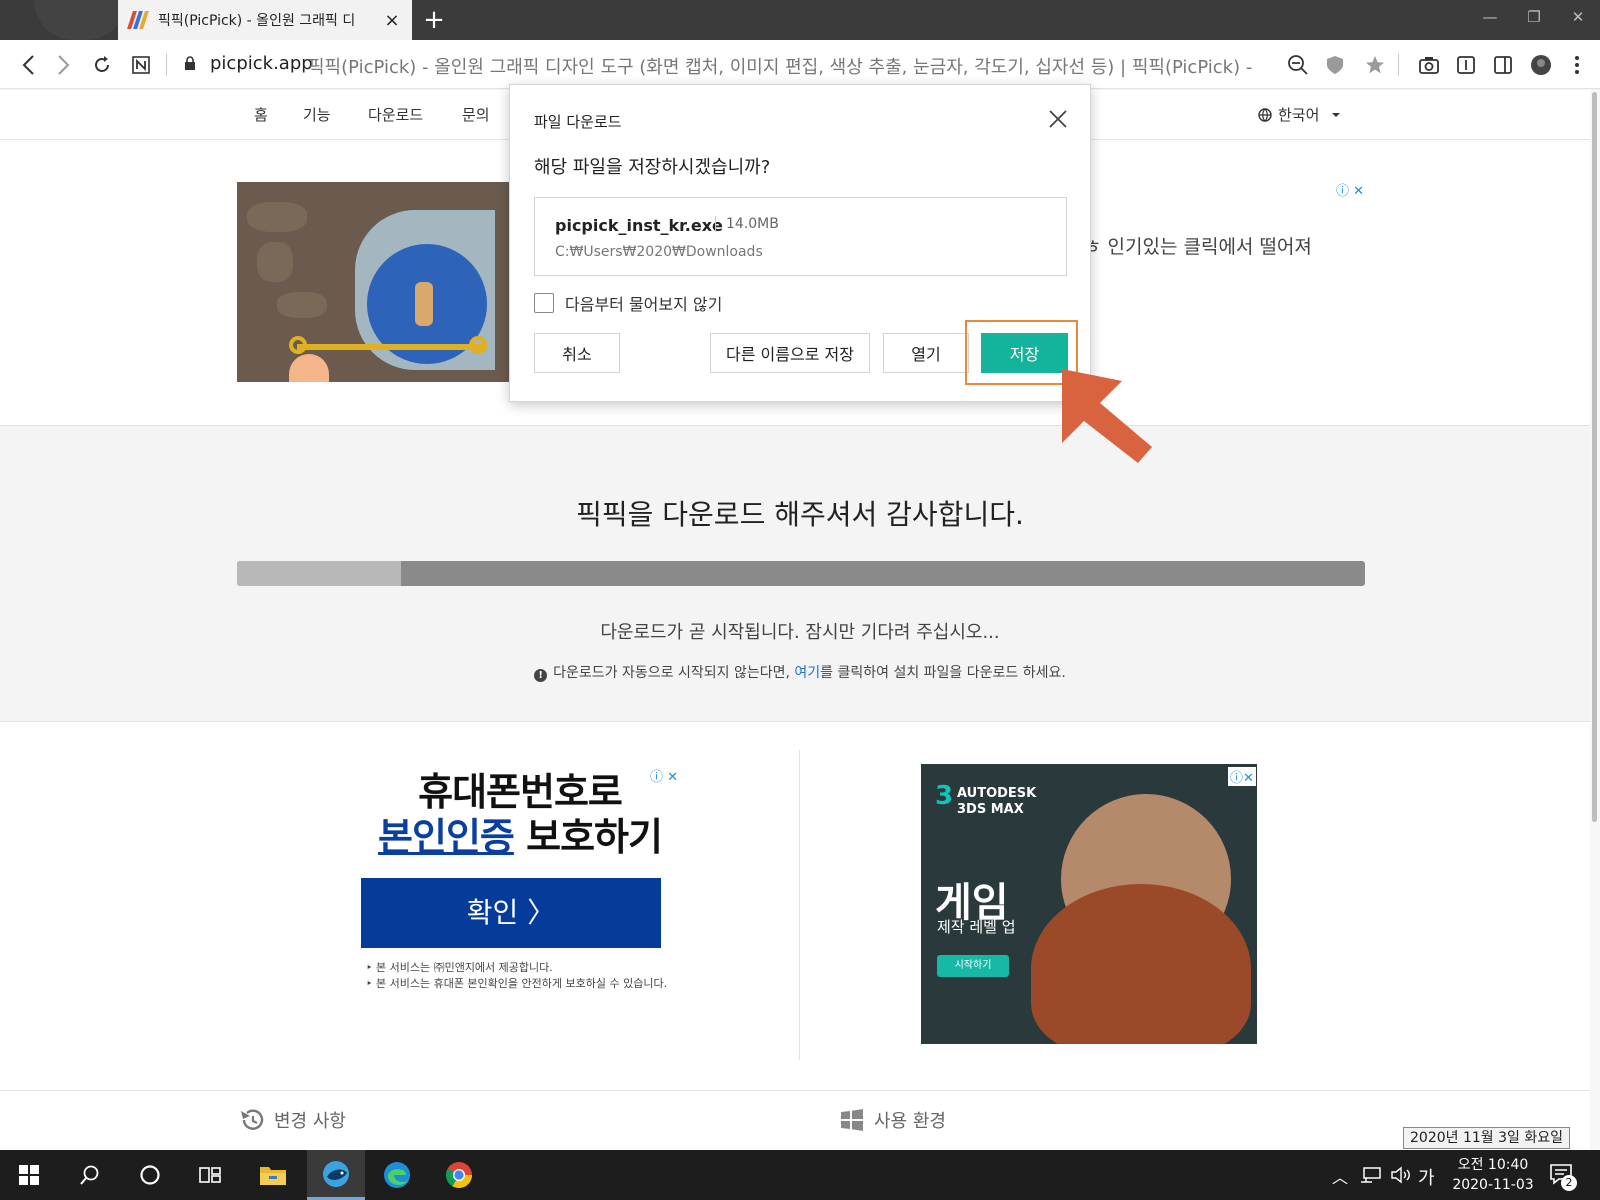 This screenshot has height=1200, width=1600. What do you see at coordinates (1493, 1175) in the screenshot?
I see `taskbar-clock: 오전 10:40 2020-11-03` at bounding box center [1493, 1175].